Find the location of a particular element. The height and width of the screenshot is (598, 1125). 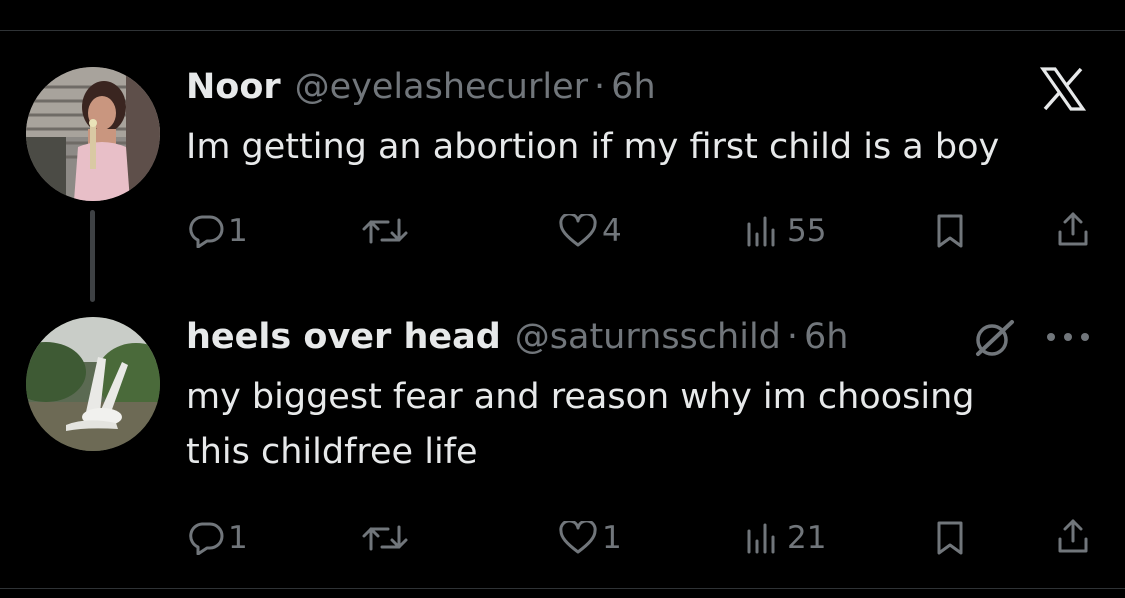

avatar-noor is located at coordinates (93, 134).